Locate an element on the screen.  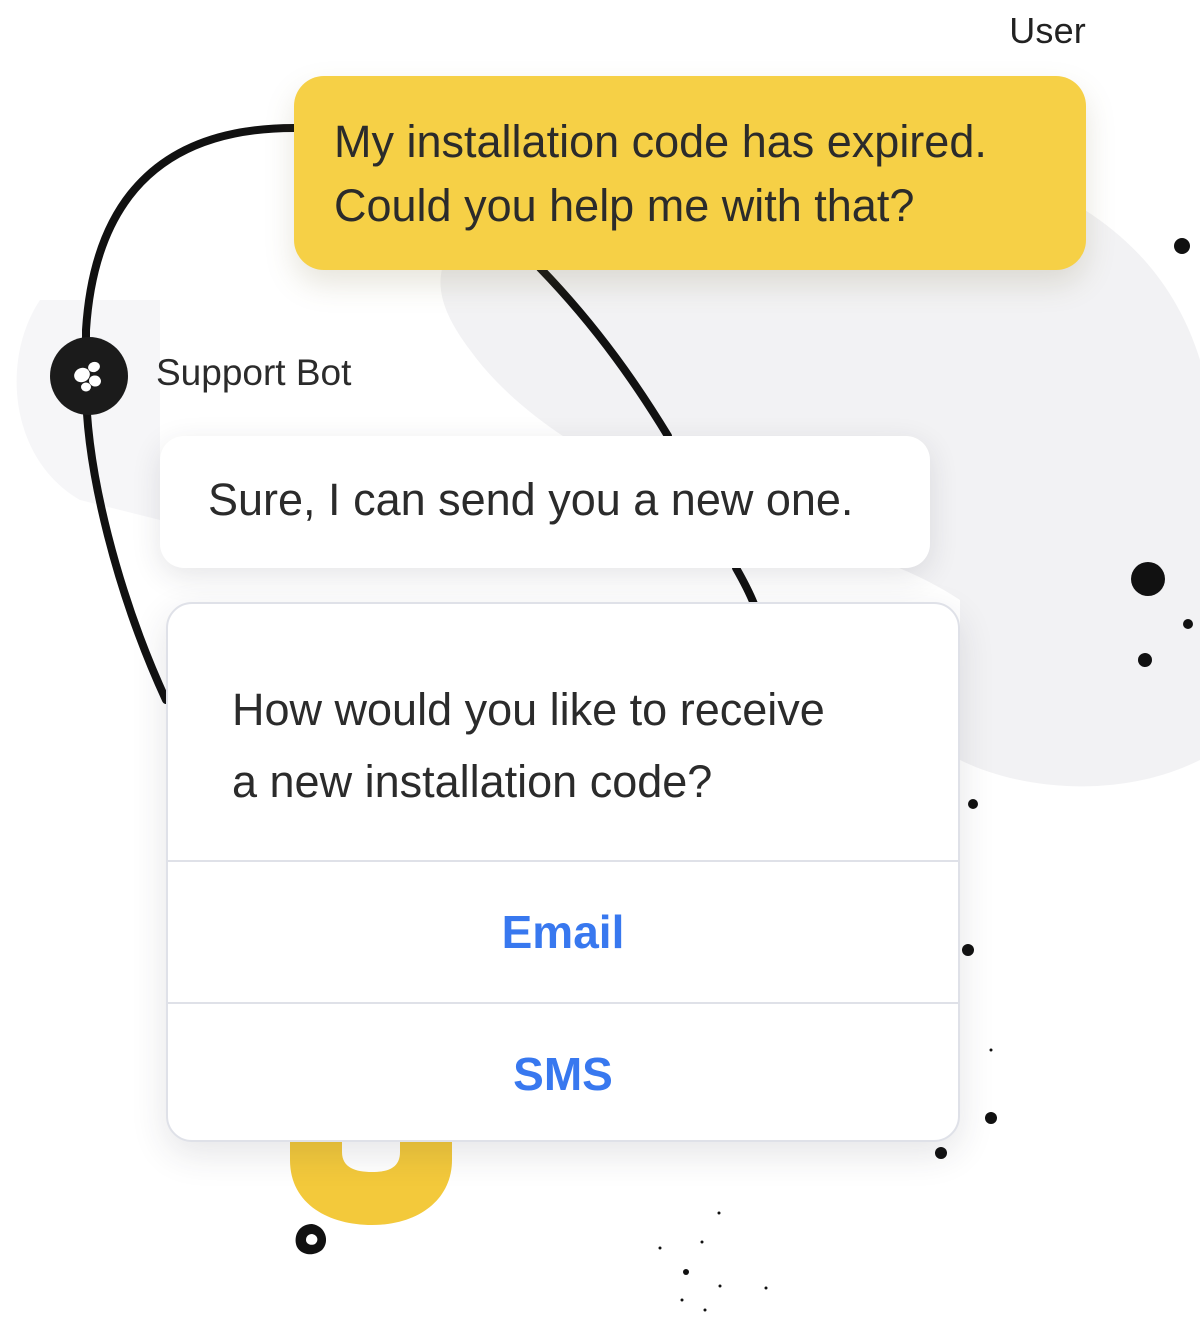
user-label: User is located at coordinates (1047, 30).